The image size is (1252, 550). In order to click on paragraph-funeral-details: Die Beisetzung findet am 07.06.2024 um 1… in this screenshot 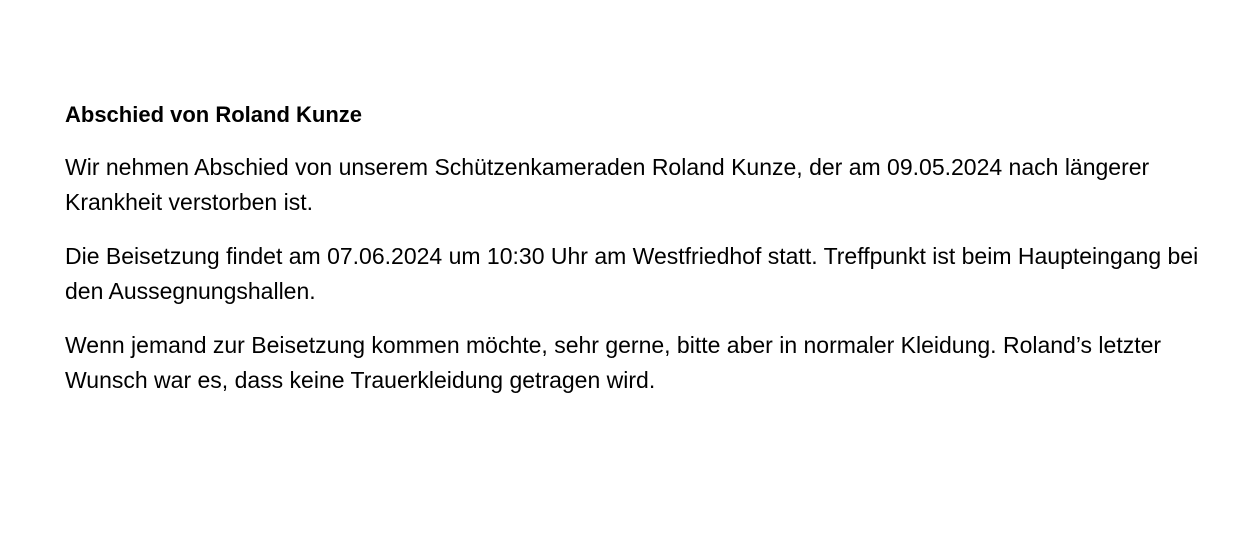, I will do `click(632, 273)`.